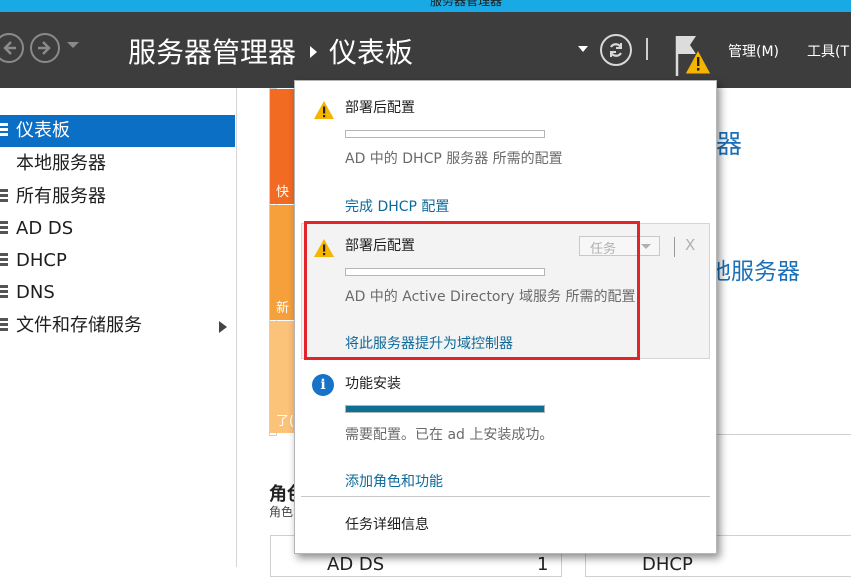 This screenshot has width=851, height=577. What do you see at coordinates (466, 4) in the screenshot?
I see `window-title: 服务器管理器` at bounding box center [466, 4].